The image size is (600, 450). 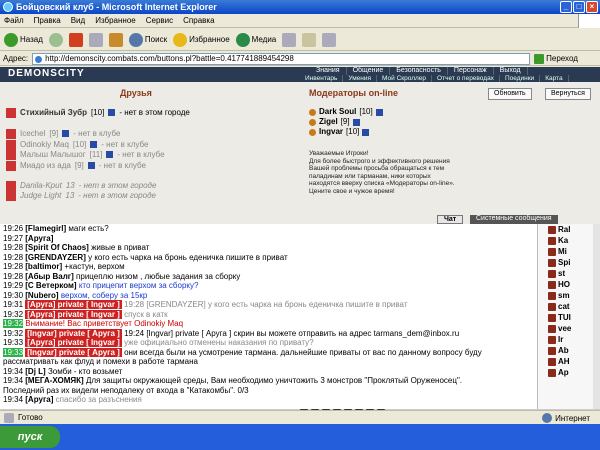 I want to click on menu-file: Файл, so click(x=14, y=20).